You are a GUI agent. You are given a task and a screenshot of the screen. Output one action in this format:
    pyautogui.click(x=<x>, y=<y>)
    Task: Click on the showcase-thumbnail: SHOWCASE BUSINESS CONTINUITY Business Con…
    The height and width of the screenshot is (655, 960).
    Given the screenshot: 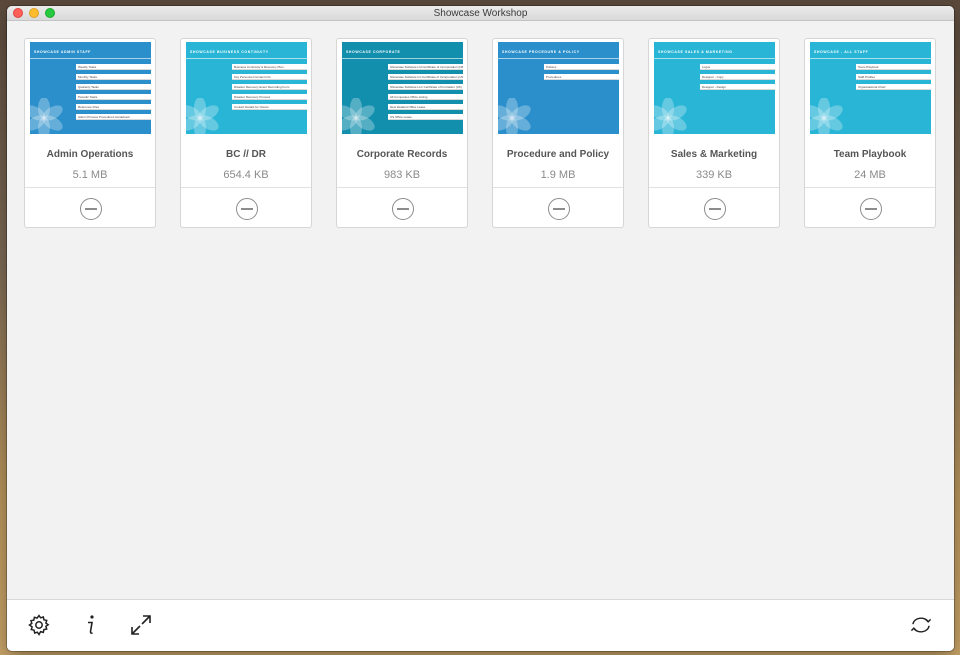 What is the action you would take?
    pyautogui.click(x=246, y=88)
    